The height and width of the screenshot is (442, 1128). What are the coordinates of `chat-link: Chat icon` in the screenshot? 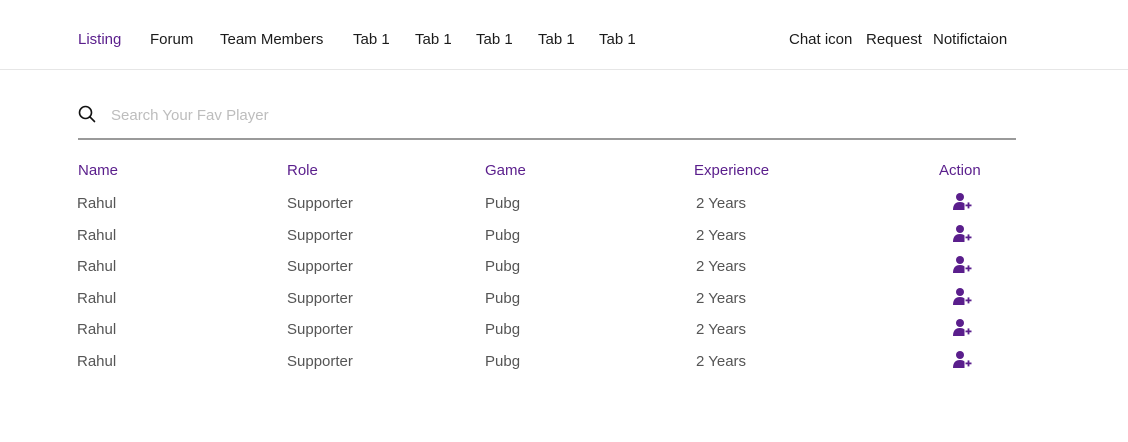 It's located at (820, 40).